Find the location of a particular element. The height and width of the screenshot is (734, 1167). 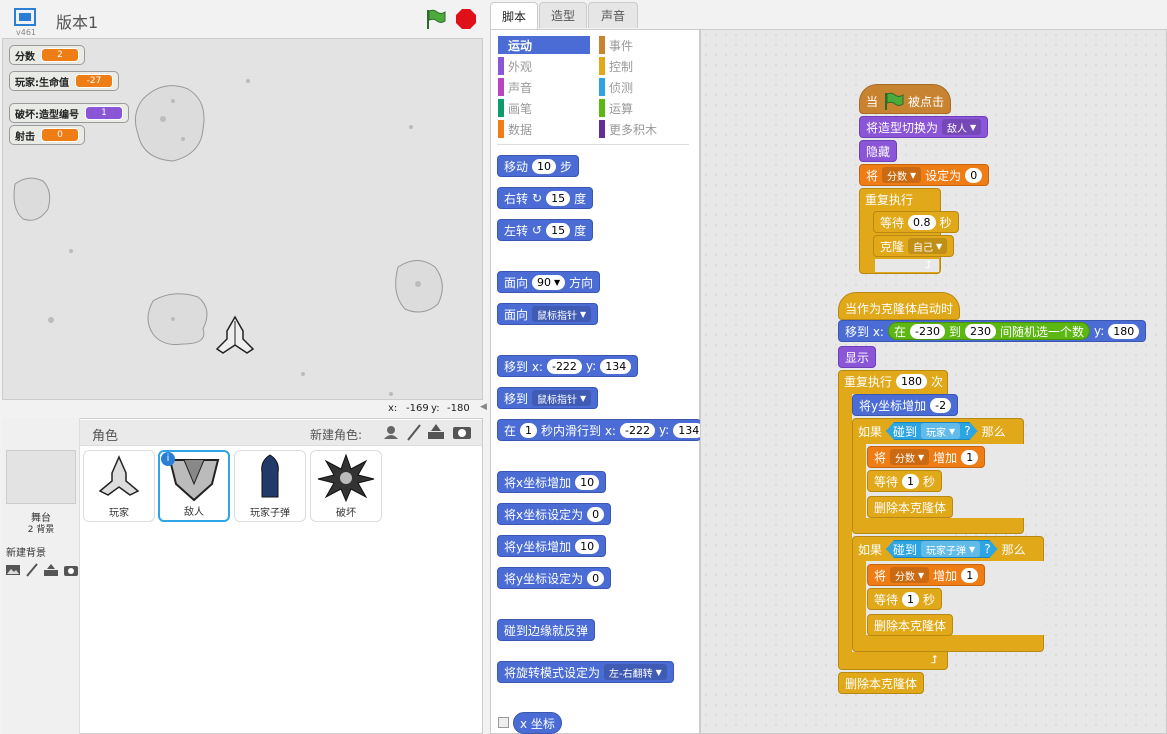

block-when-clone-starts: 当作为克隆体启动时 is located at coordinates (899, 306).